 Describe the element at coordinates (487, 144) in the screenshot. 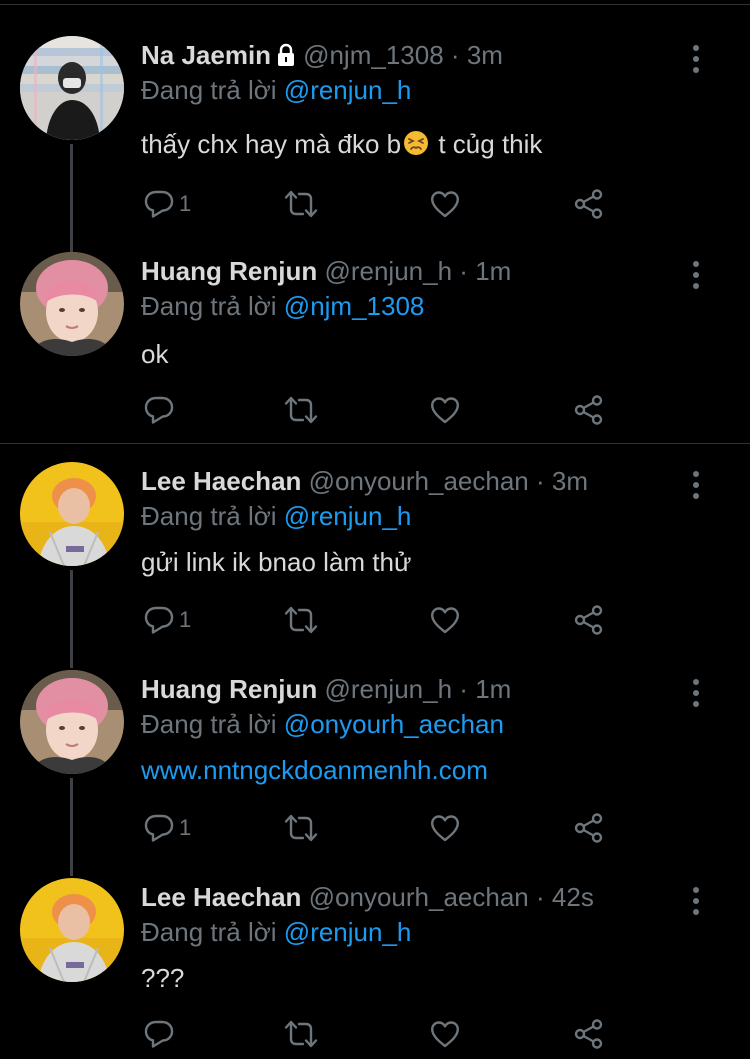

I see `tweet-text-part: t củg thik` at that location.